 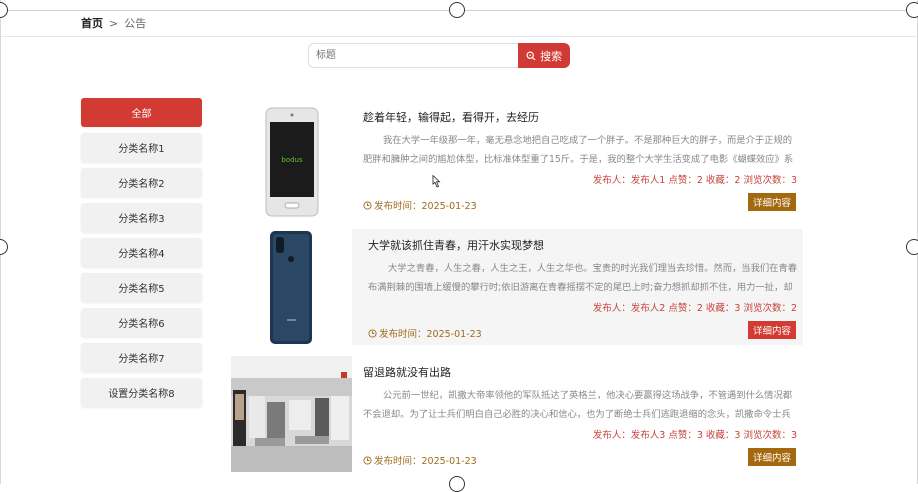 I want to click on search-button-label: 搜索, so click(x=551, y=56).